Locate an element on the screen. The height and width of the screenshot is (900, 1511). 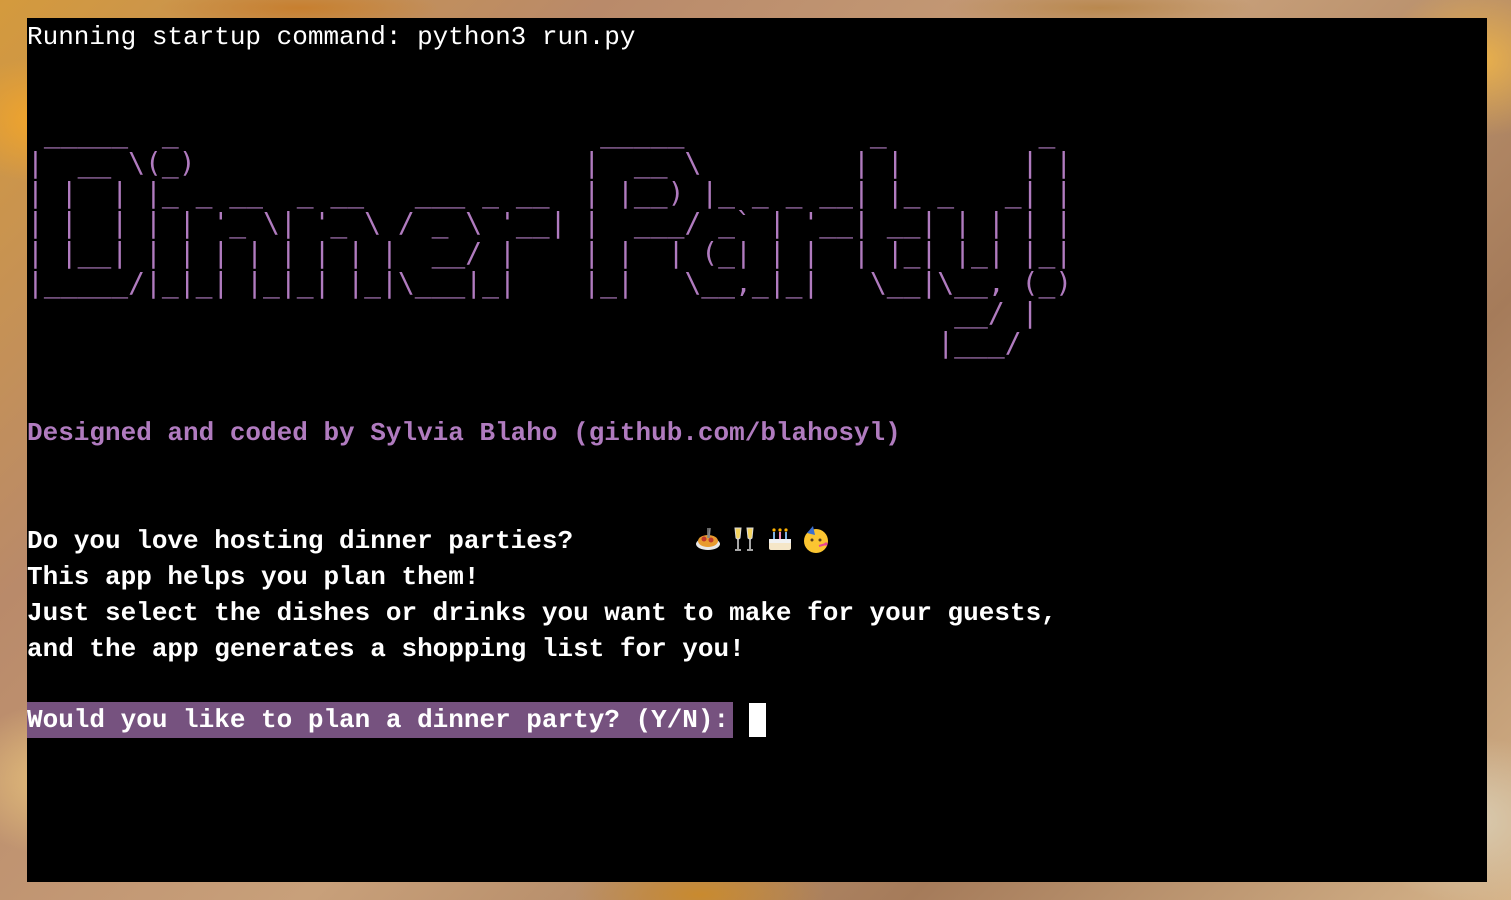
champagne-glasses-icon is located at coordinates (744, 539).